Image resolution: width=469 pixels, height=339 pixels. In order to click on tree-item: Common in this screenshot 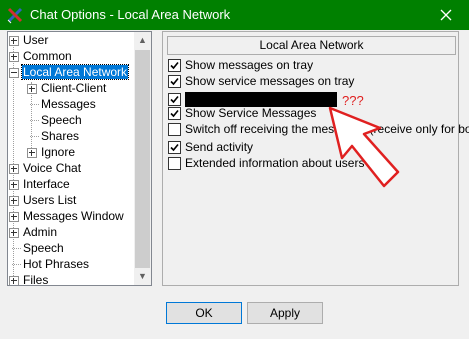, I will do `click(41, 57)`.